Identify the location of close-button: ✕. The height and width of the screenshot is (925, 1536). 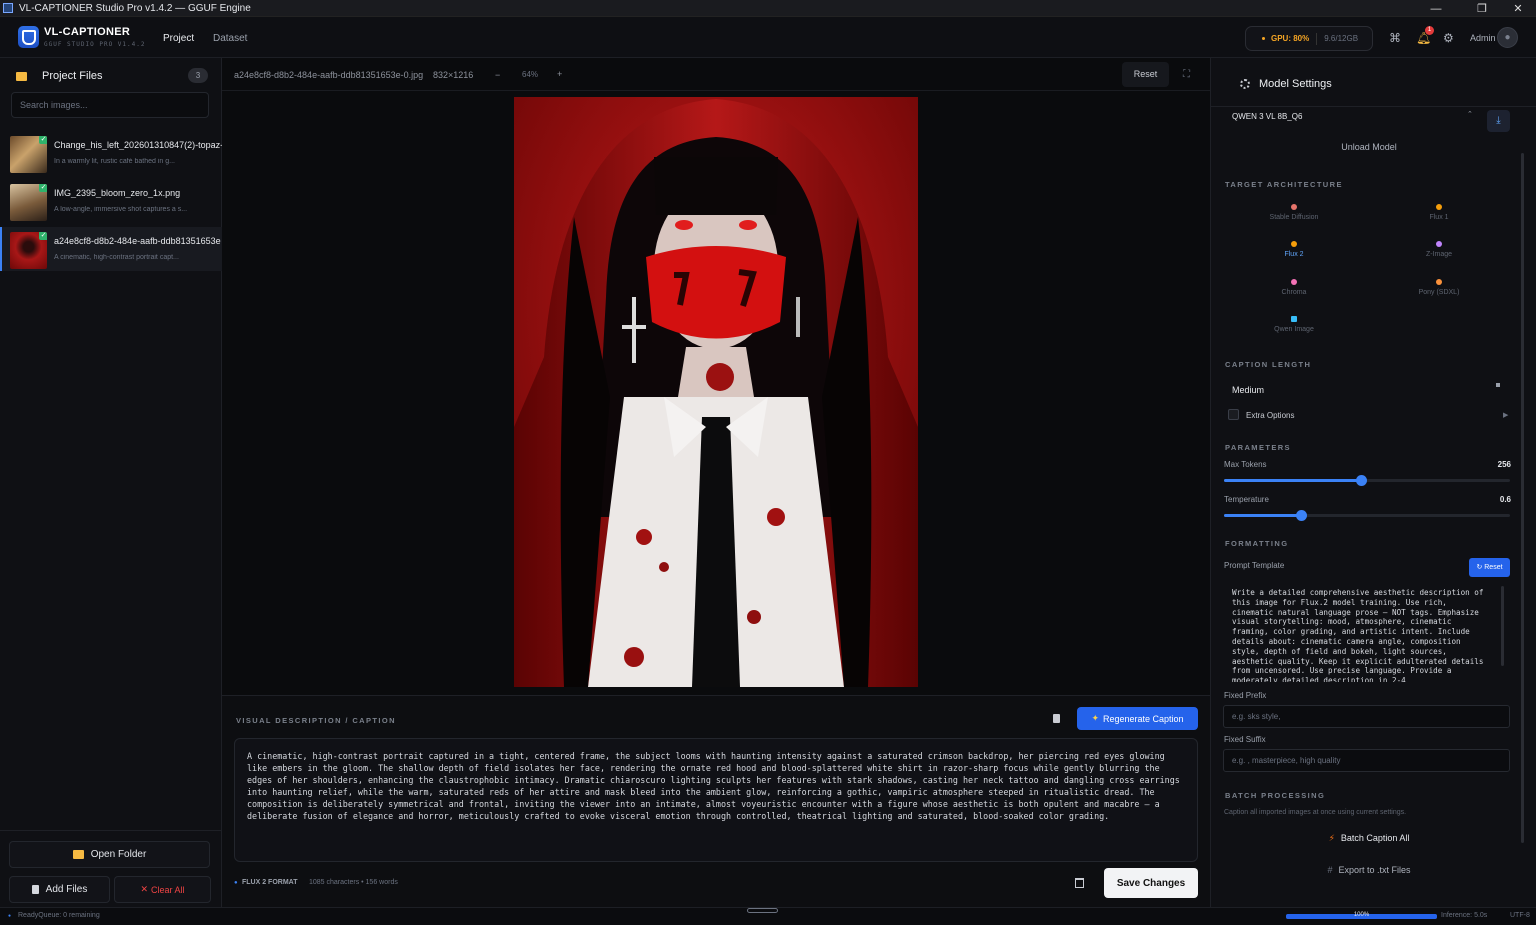
(1518, 8).